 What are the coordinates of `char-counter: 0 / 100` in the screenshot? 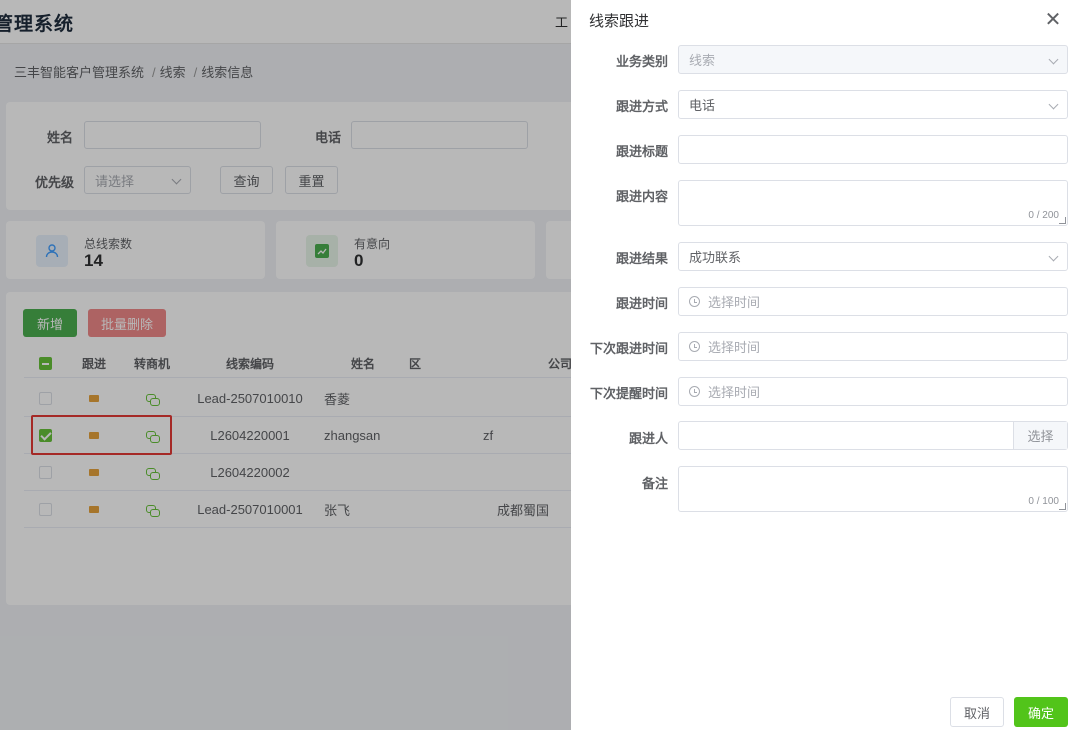 It's located at (1043, 501).